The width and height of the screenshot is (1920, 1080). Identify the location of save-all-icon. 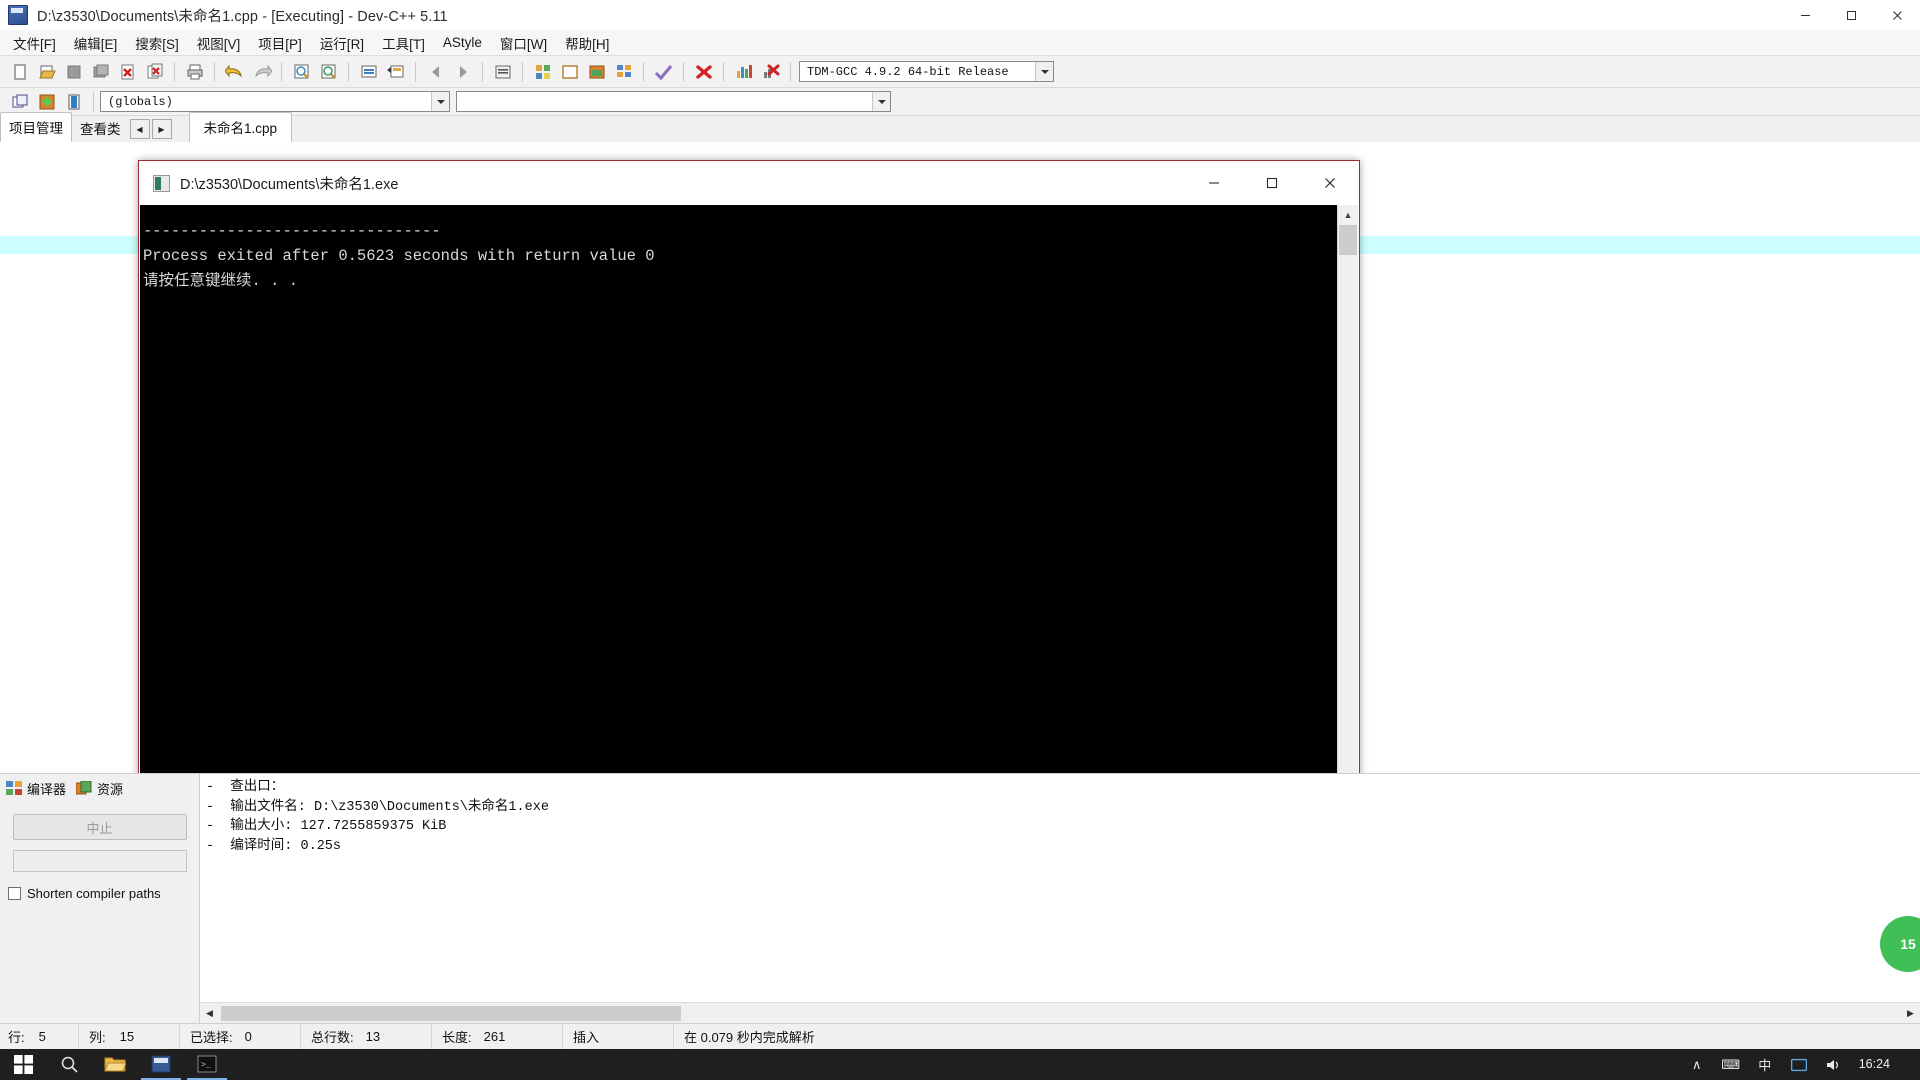
(100, 72).